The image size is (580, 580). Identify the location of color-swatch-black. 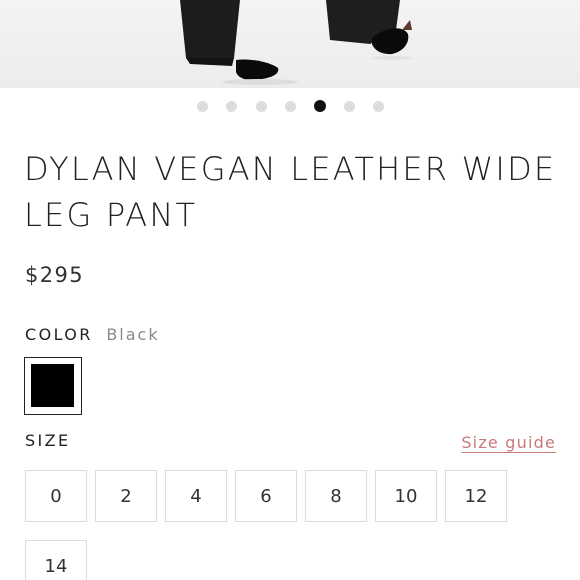
(53, 386).